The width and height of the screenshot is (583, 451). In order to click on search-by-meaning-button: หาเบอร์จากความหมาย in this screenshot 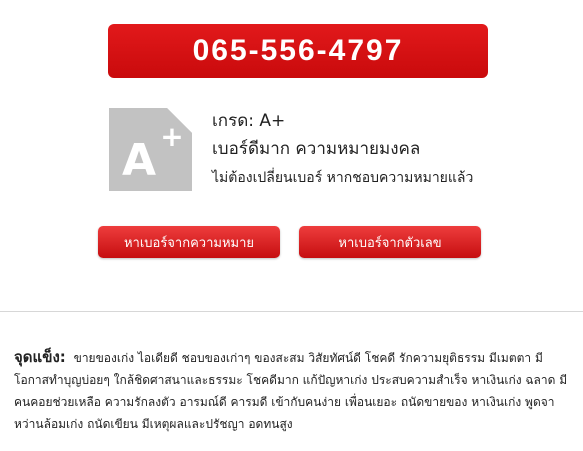, I will do `click(189, 242)`.